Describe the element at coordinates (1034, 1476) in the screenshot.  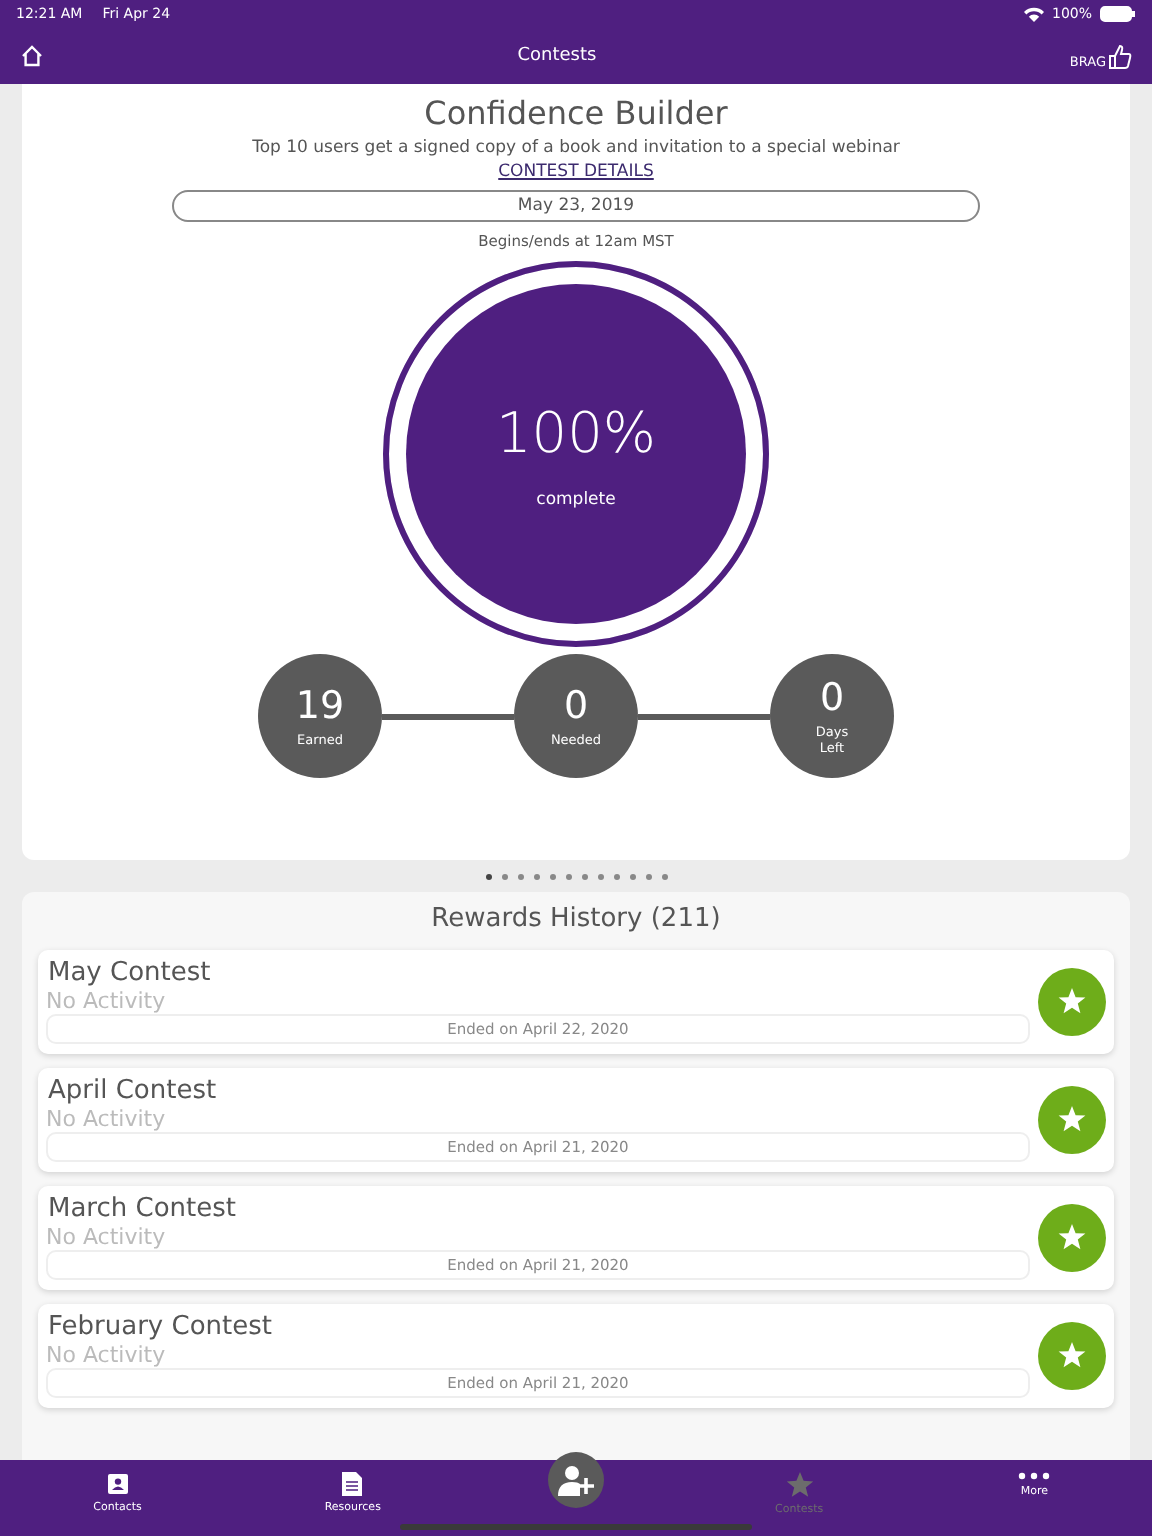
I see `more-icon` at that location.